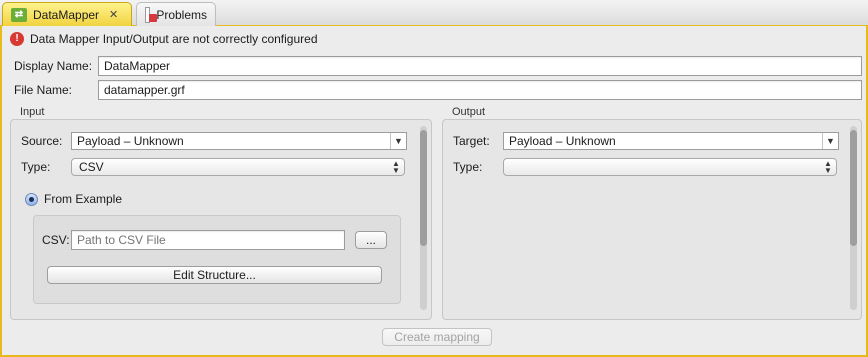 The width and height of the screenshot is (868, 357). Describe the element at coordinates (469, 112) in the screenshot. I see `output-section-title: Output` at that location.